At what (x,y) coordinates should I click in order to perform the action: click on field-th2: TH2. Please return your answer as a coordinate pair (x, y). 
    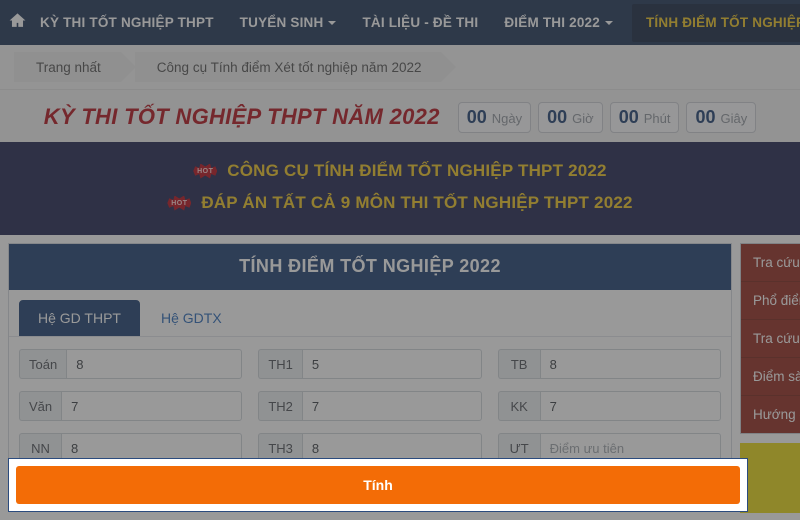
    Looking at the image, I should click on (370, 406).